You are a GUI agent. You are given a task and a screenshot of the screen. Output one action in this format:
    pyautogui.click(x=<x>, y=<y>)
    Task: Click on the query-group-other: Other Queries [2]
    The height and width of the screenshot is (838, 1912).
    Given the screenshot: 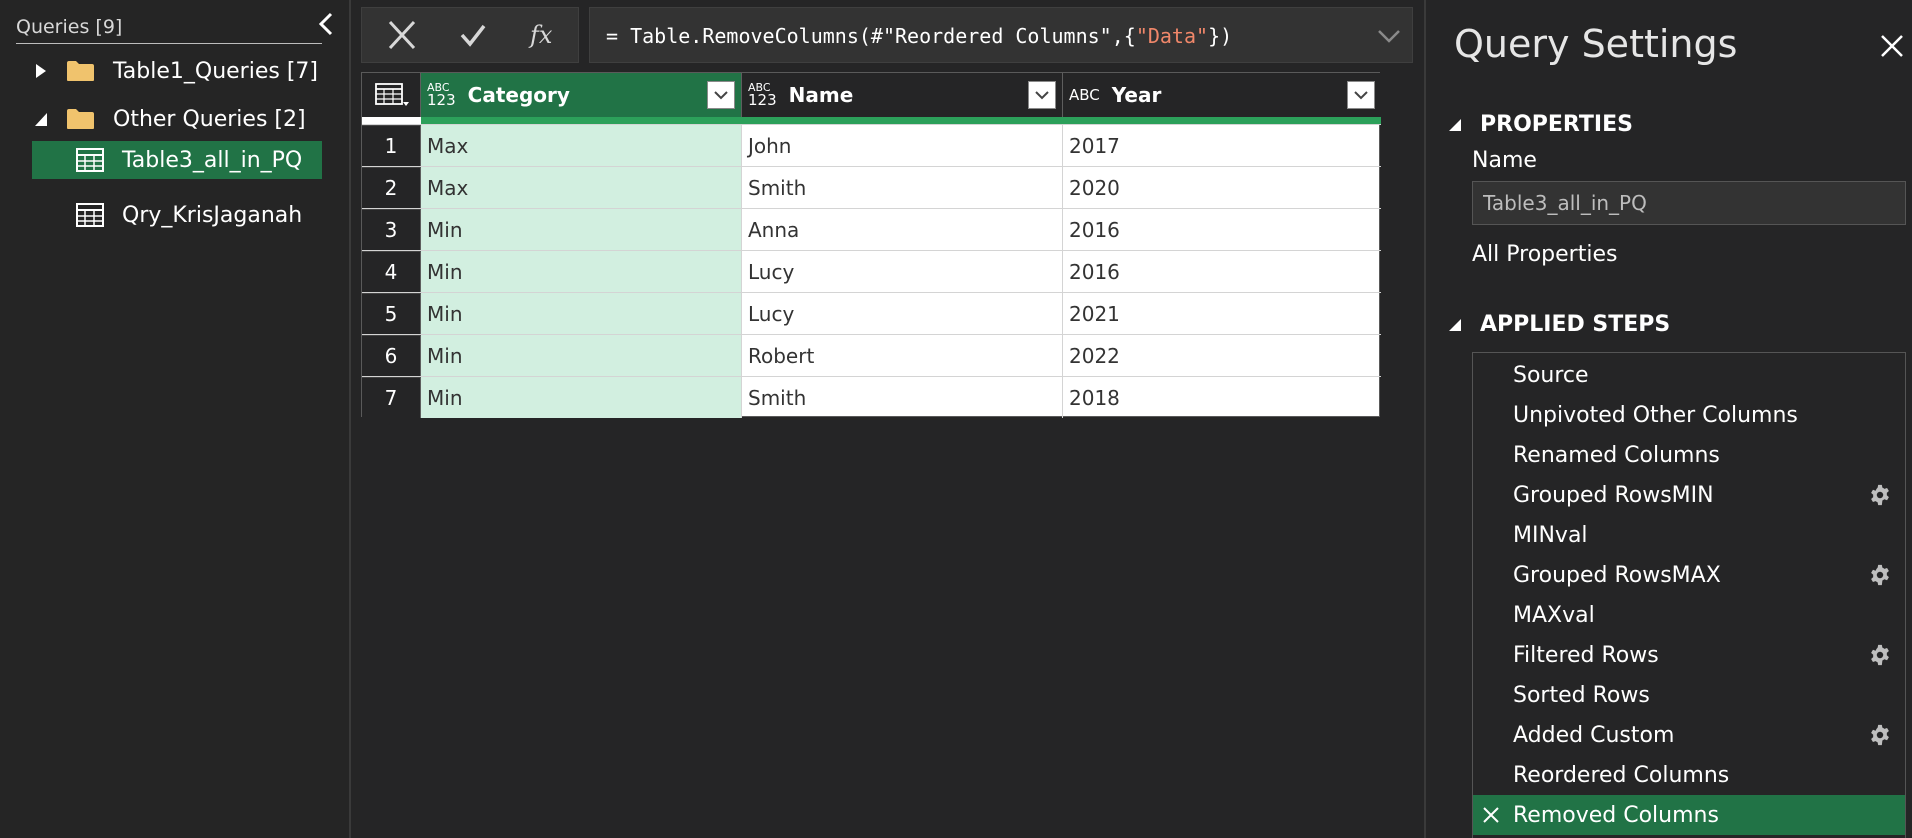 What is the action you would take?
    pyautogui.click(x=170, y=119)
    